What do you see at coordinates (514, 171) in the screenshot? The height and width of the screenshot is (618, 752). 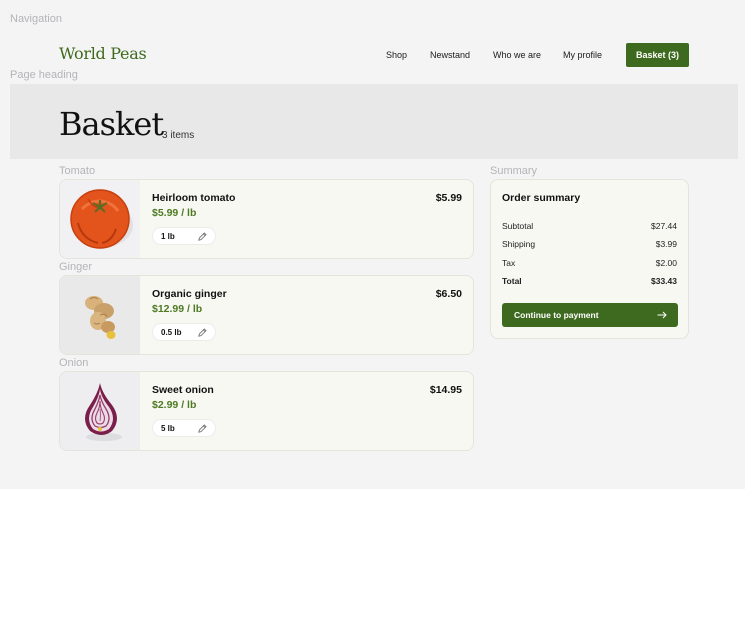 I see `summary-section-label: Summary` at bounding box center [514, 171].